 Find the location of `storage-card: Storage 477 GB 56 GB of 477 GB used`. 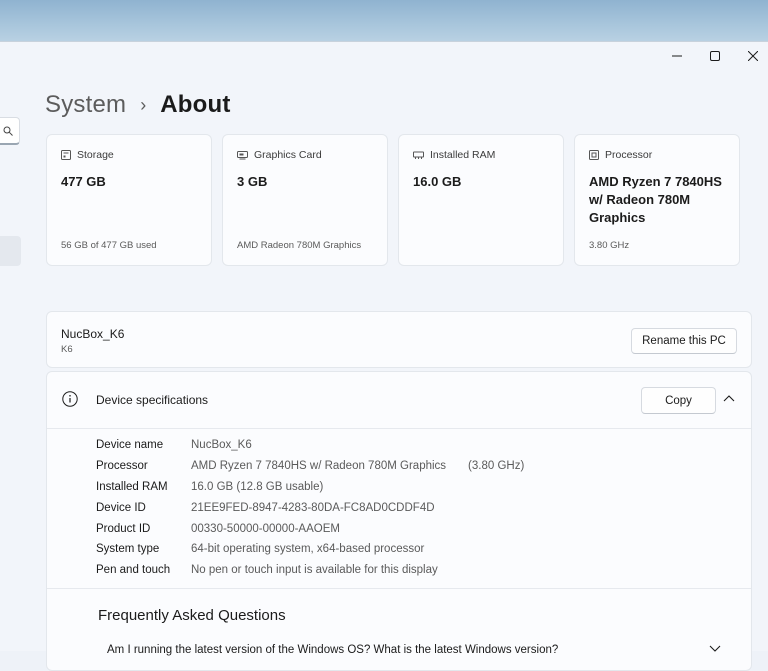

storage-card: Storage 477 GB 56 GB of 477 GB used is located at coordinates (129, 200).